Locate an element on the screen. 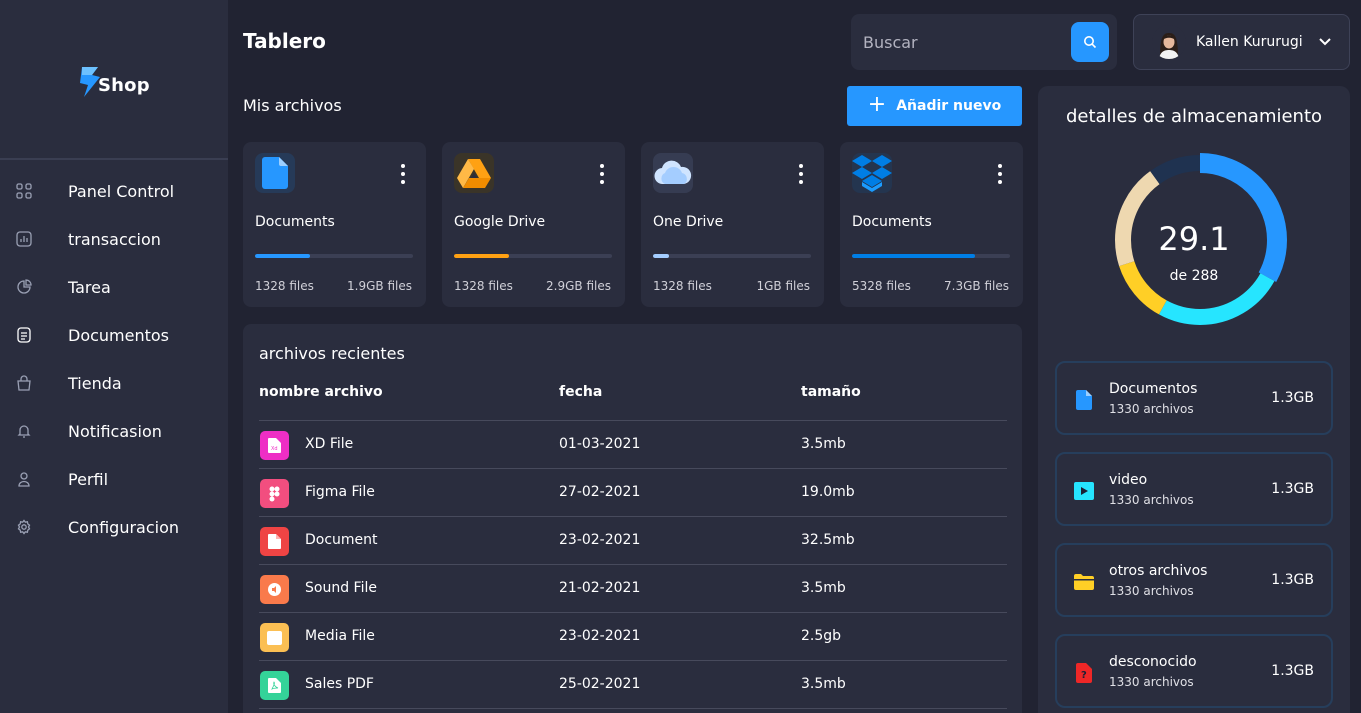 The image size is (1361, 713). file-card-documents-dropbox: Documents 5328 files 7.3GB files is located at coordinates (931, 224).